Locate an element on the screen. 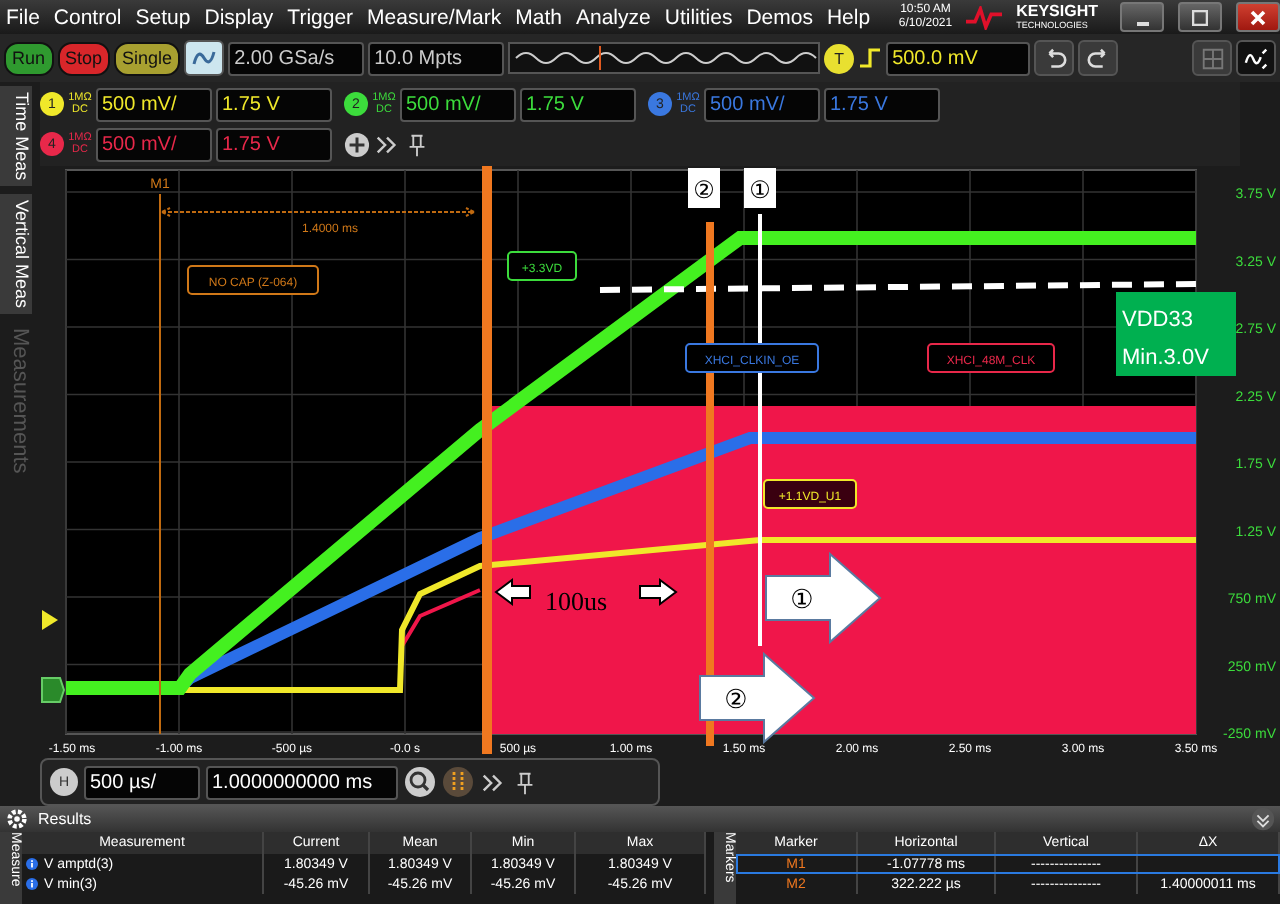 This screenshot has height=904, width=1280. close-button is located at coordinates (1258, 17).